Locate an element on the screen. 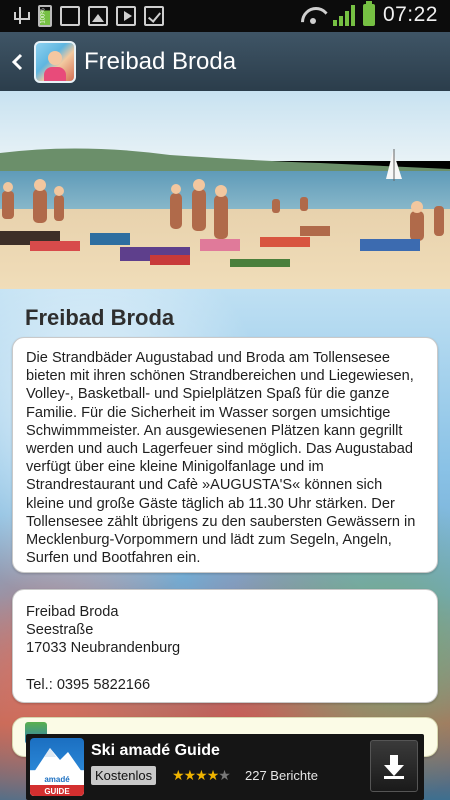  address-street: Seestraße is located at coordinates (60, 630).